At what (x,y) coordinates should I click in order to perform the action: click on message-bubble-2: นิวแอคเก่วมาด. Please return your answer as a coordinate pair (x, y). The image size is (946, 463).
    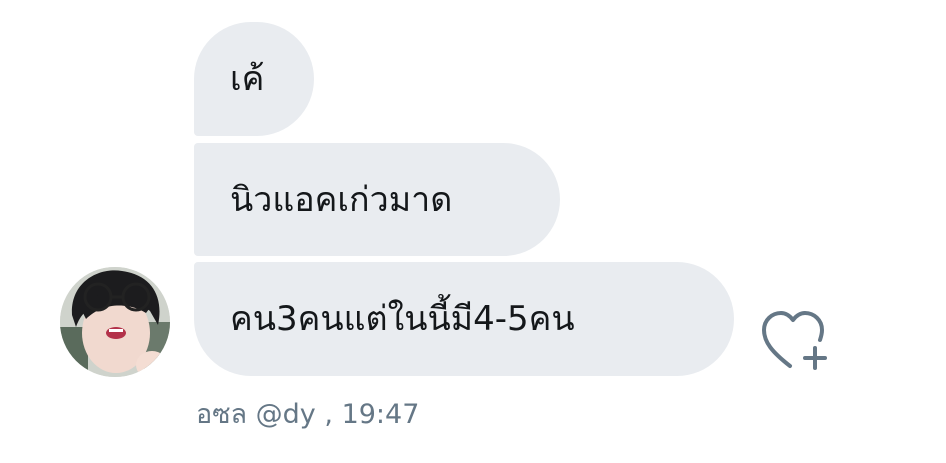
    Looking at the image, I should click on (377, 199).